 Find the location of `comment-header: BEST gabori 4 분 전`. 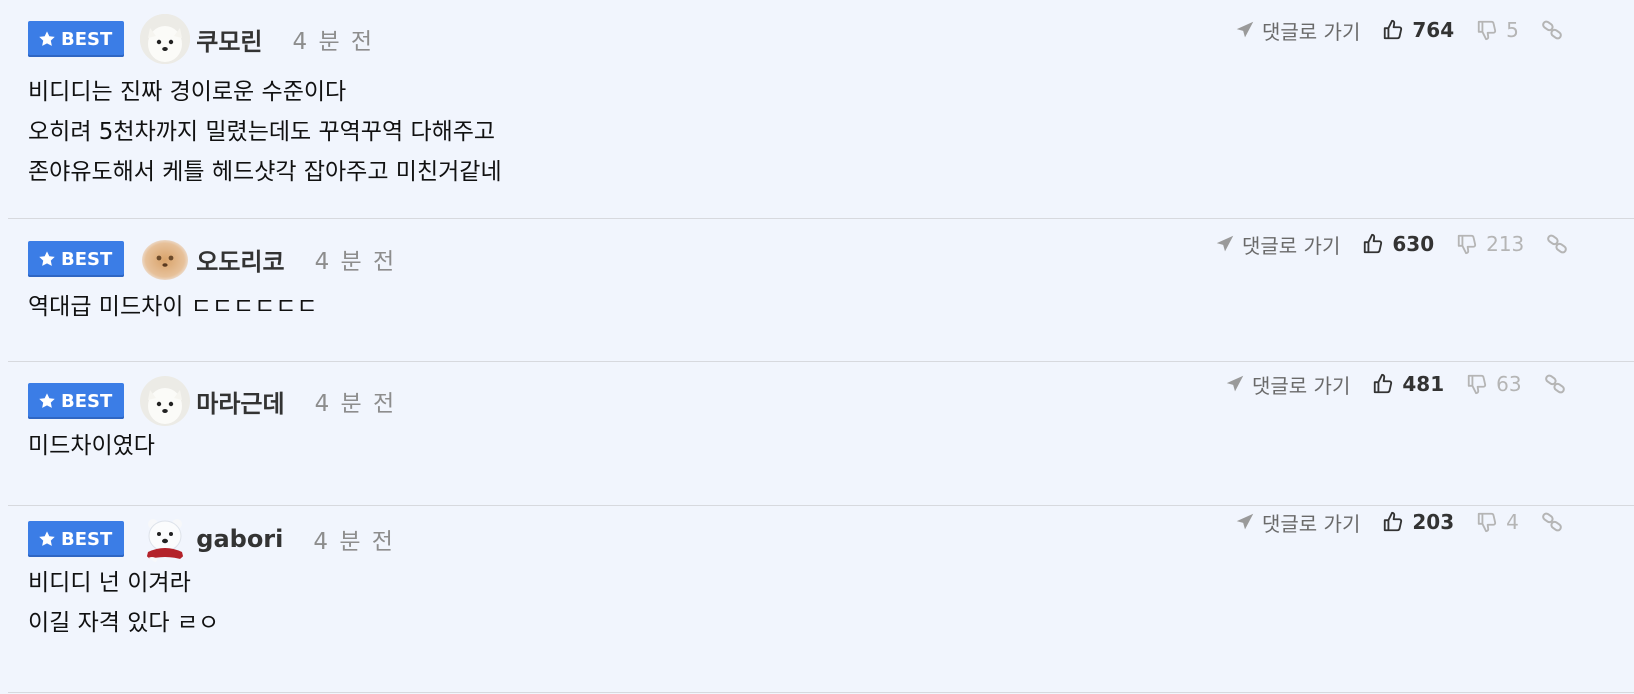

comment-header: BEST gabori 4 분 전 is located at coordinates (211, 539).